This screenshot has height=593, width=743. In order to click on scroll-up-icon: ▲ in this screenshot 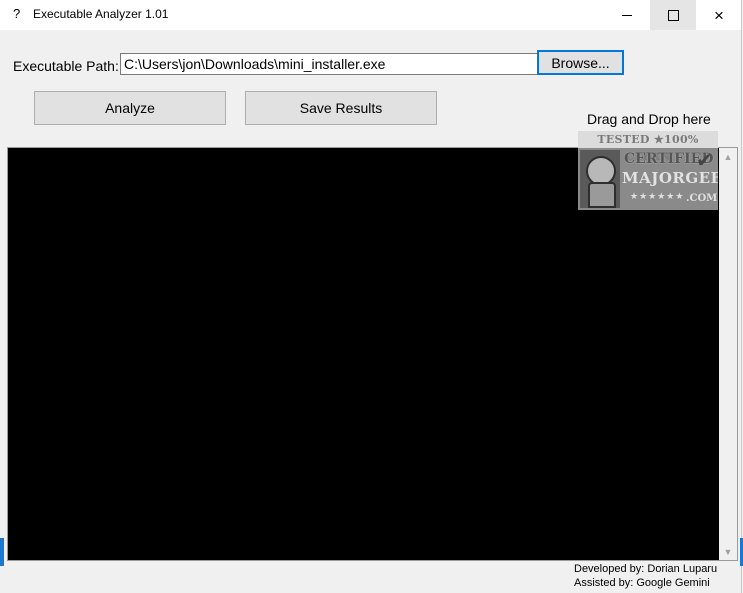, I will do `click(728, 156)`.